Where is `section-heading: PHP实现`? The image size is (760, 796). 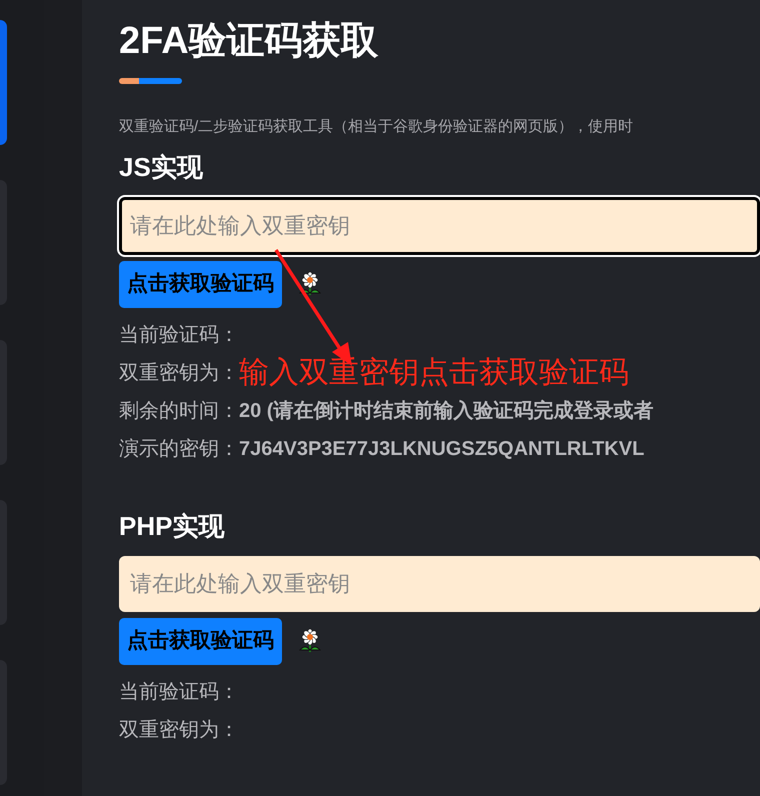
section-heading: PHP实现 is located at coordinates (171, 526).